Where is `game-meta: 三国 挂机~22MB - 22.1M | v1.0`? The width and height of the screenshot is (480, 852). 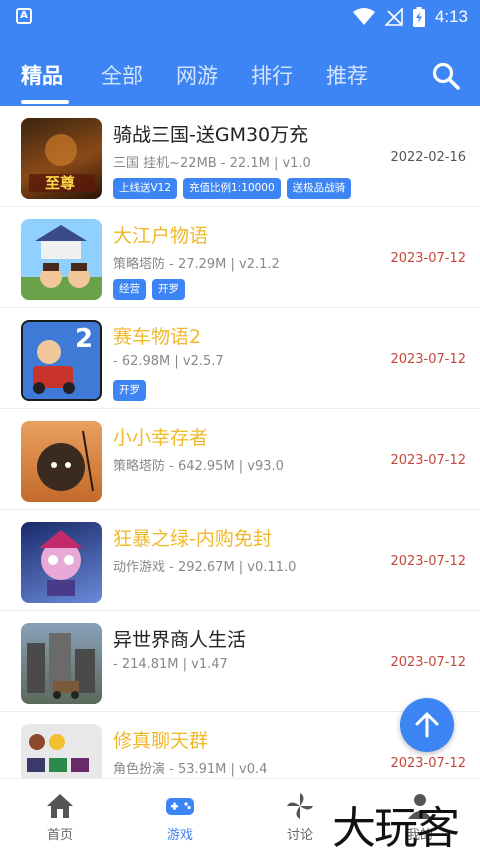 game-meta: 三国 挂机~22MB - 22.1M | v1.0 is located at coordinates (212, 163).